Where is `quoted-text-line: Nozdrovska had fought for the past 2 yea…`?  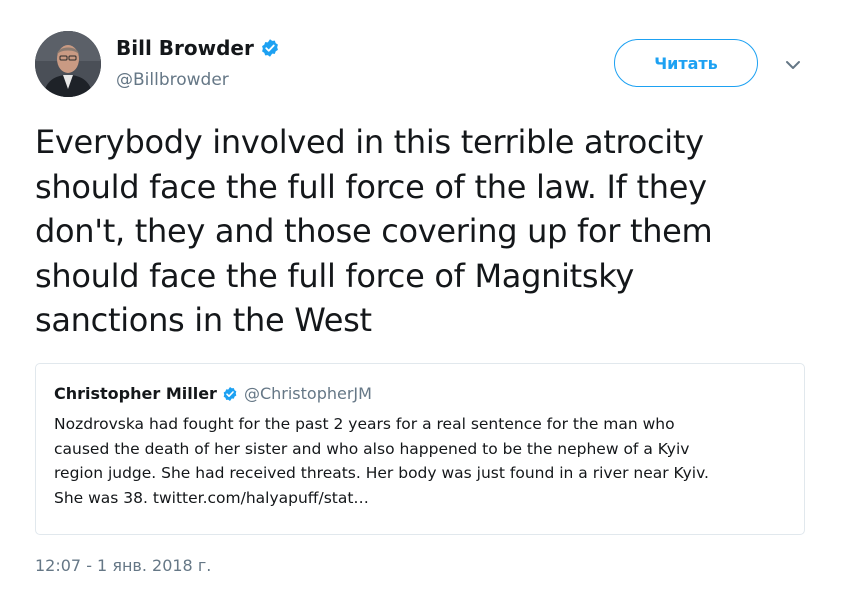 quoted-text-line: Nozdrovska had fought for the past 2 yea… is located at coordinates (364, 424).